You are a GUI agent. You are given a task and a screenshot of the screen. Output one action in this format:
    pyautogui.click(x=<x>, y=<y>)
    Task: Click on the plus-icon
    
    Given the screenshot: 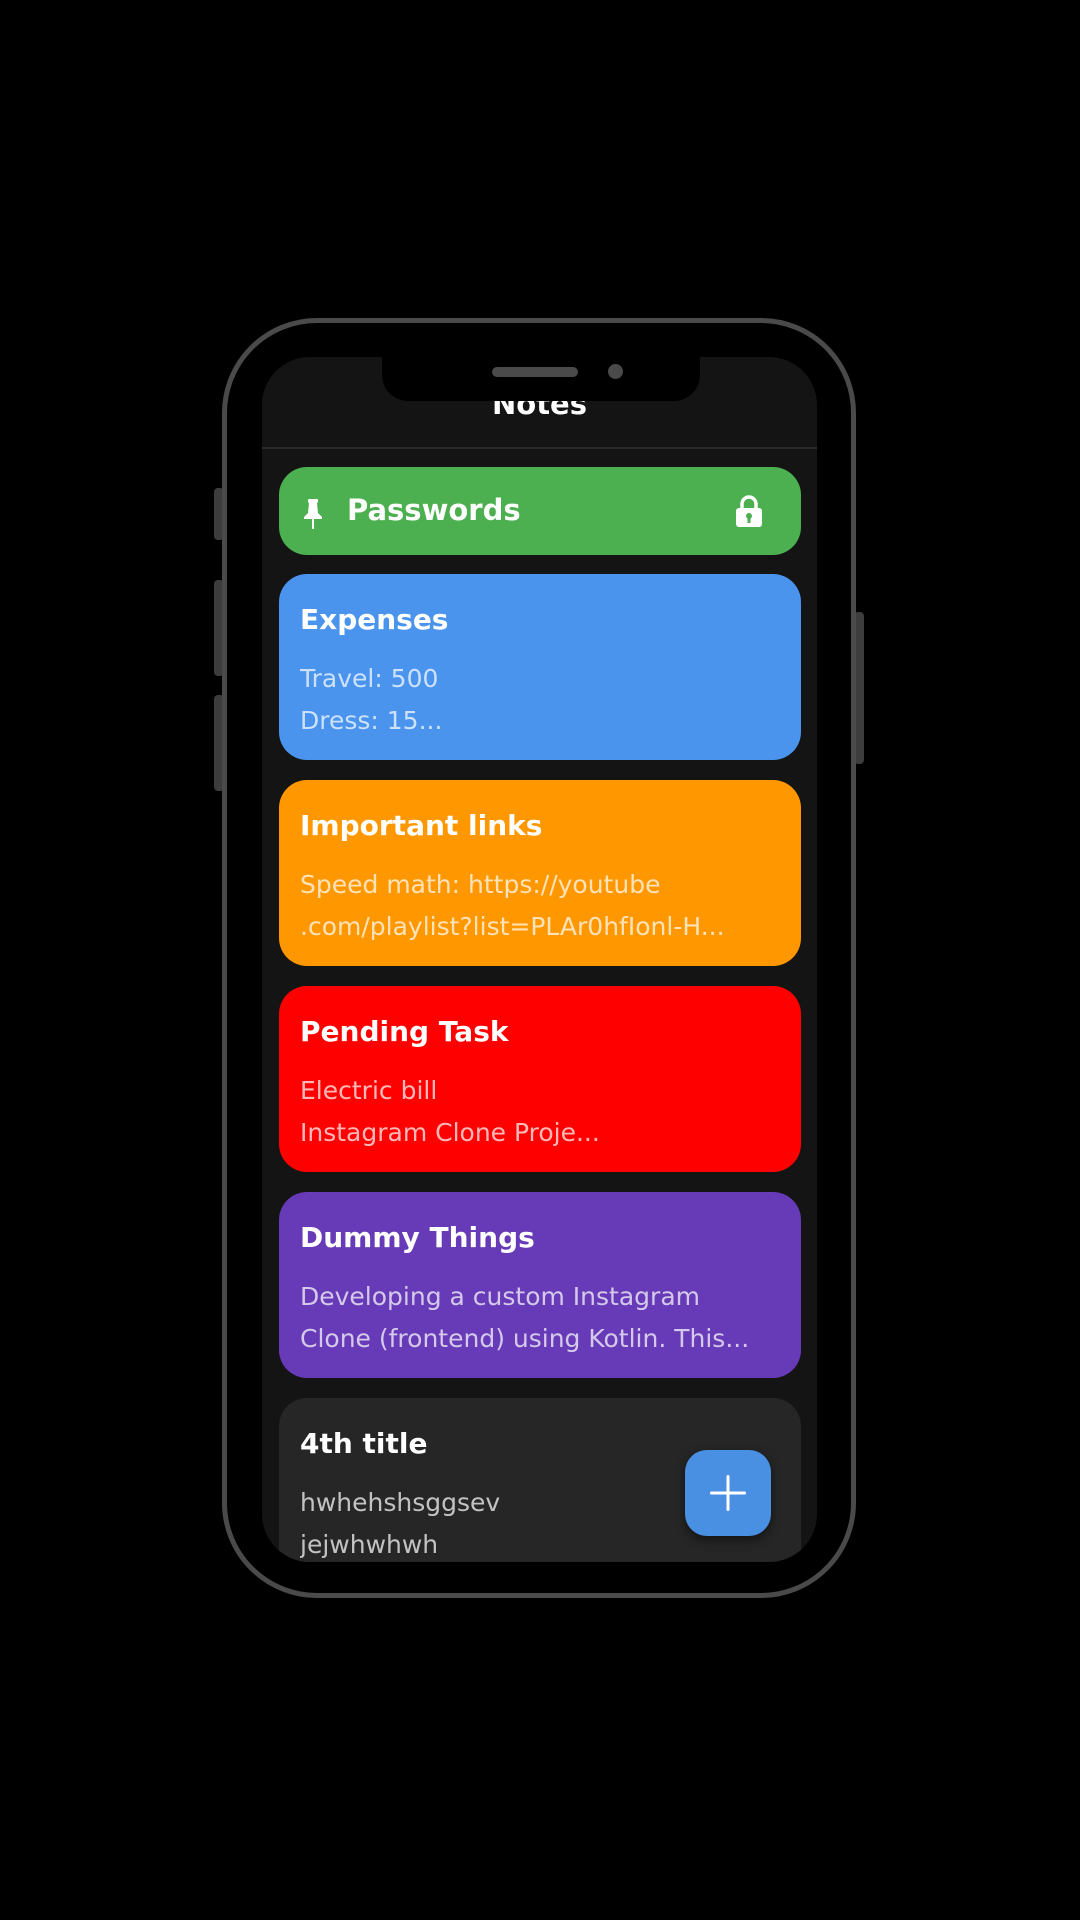 What is the action you would take?
    pyautogui.click(x=728, y=1493)
    